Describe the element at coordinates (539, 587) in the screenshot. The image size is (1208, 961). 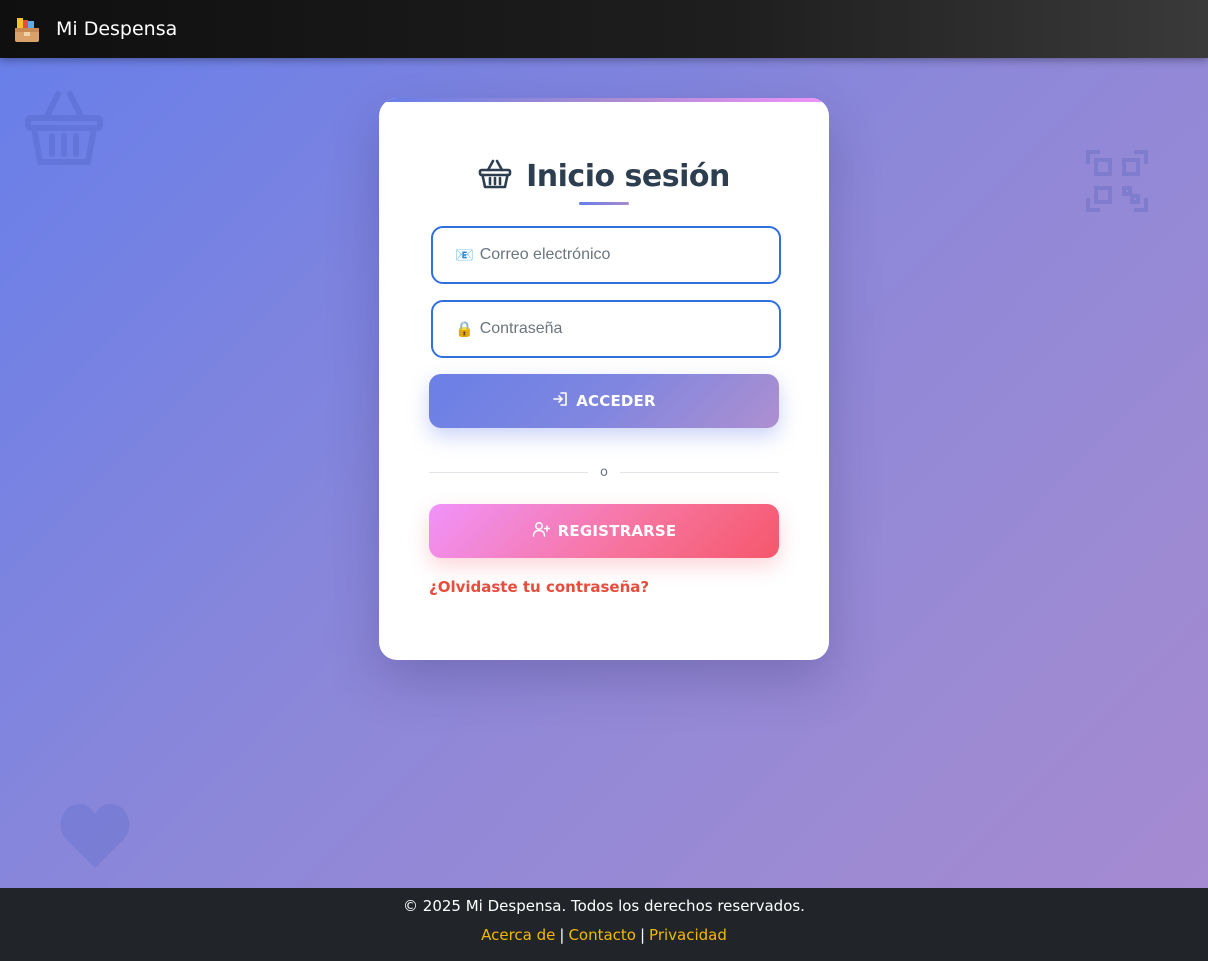
I see `forgot-password-link: ¿Olvidaste tu contraseña?` at that location.